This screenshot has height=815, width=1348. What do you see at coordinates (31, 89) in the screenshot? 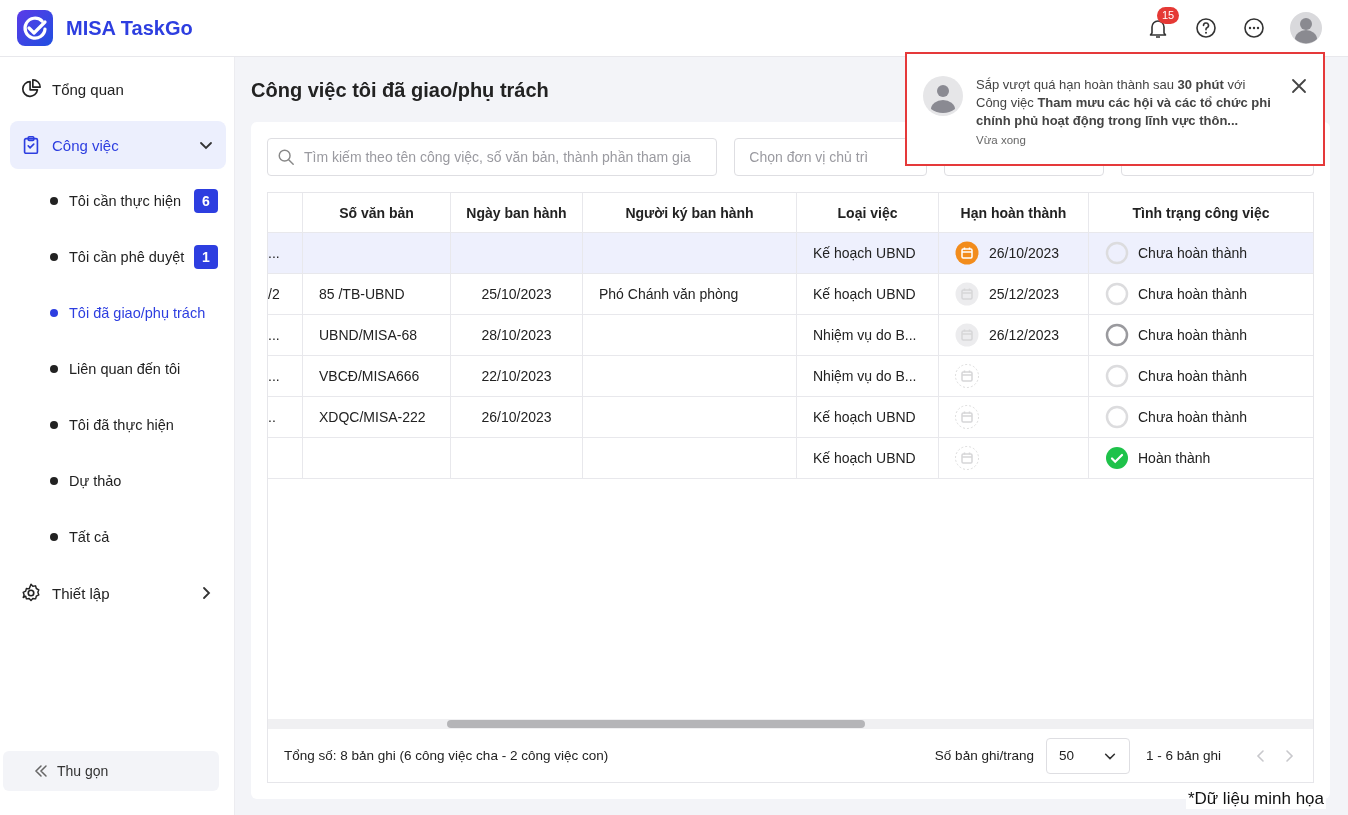
I see `pie-chart-icon` at bounding box center [31, 89].